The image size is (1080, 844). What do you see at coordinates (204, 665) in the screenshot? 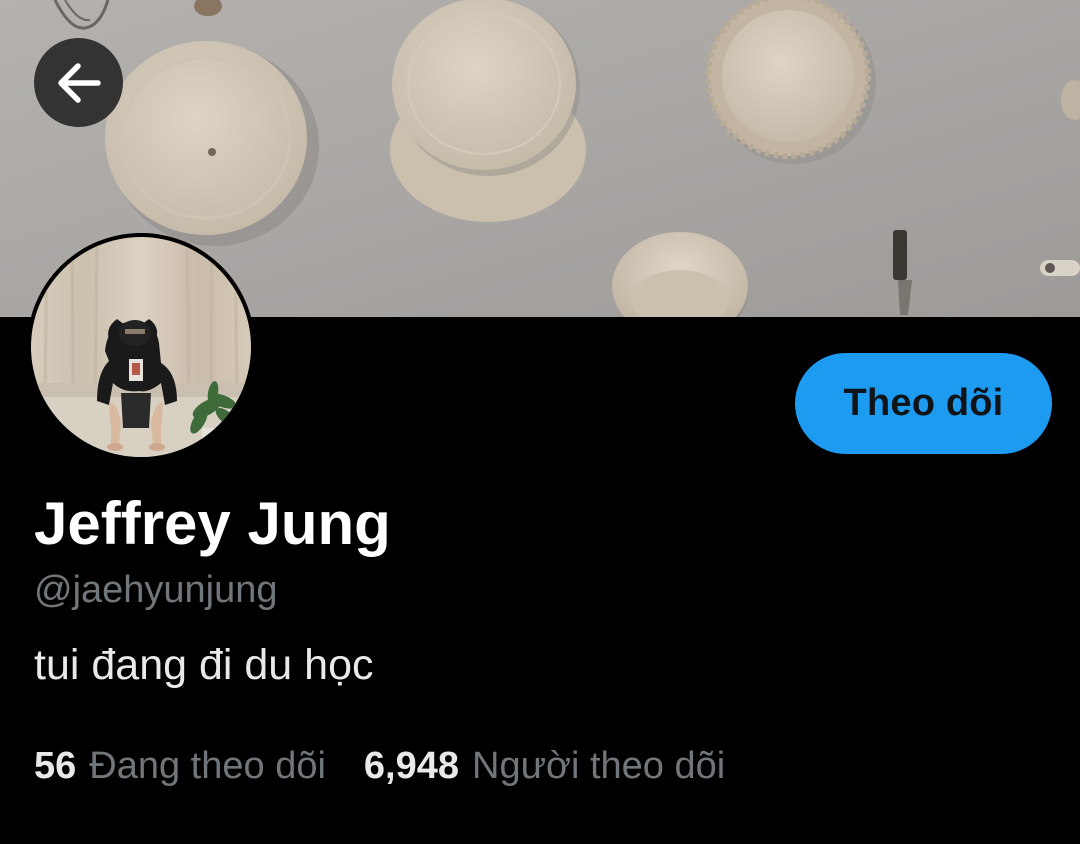
I see `profile-bio: tui đang đi du học` at bounding box center [204, 665].